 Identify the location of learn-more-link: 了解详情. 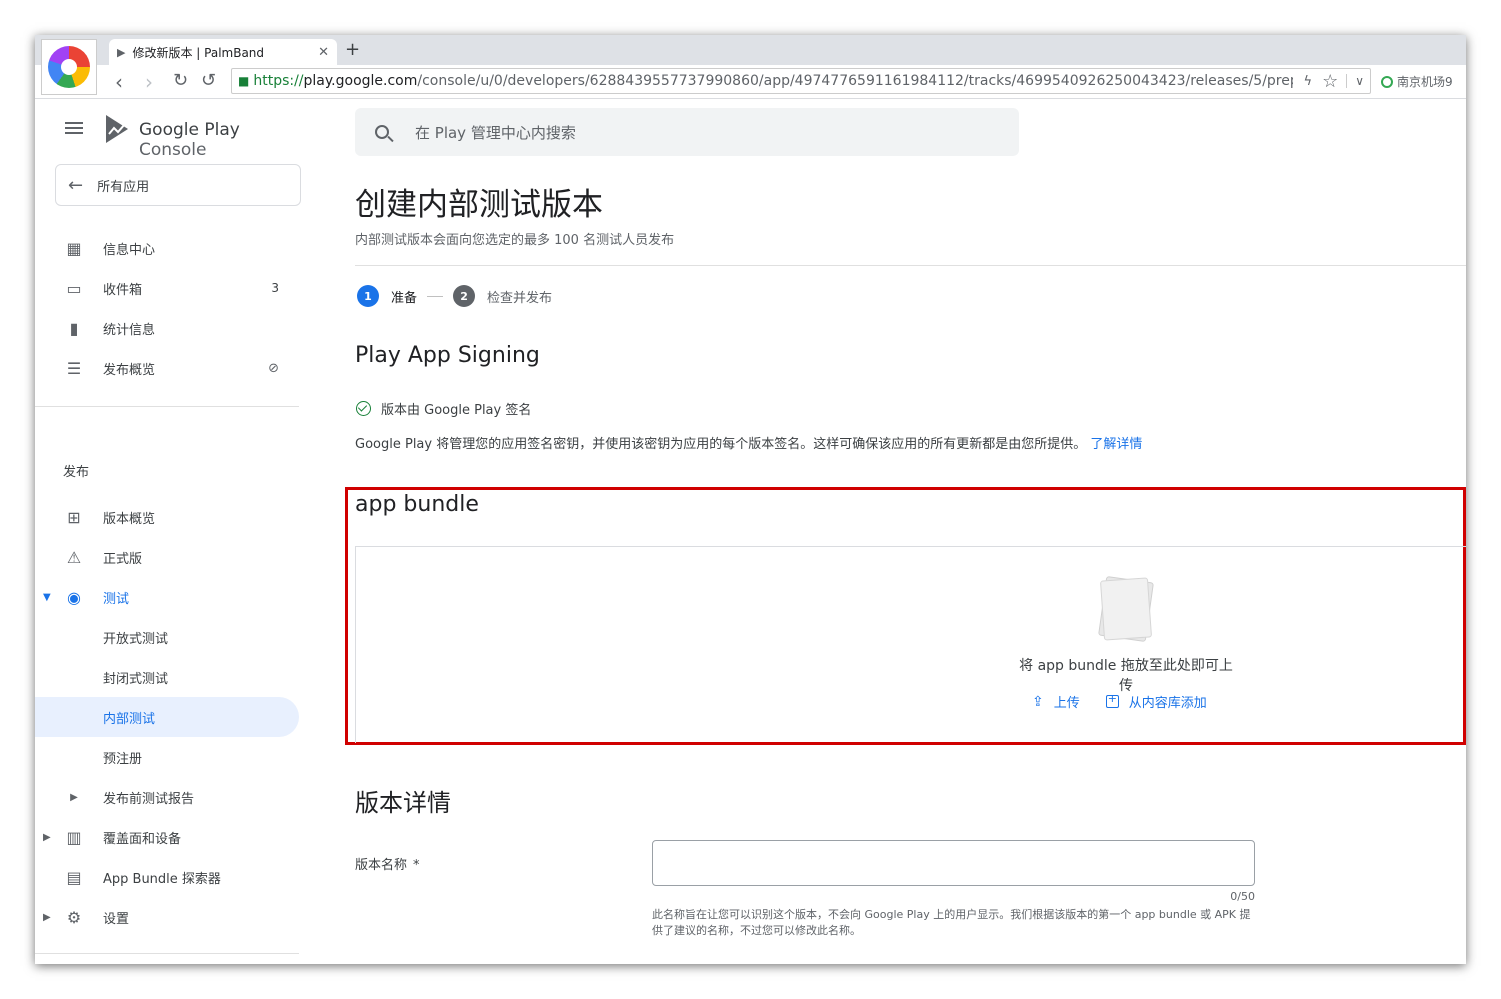
(1116, 444).